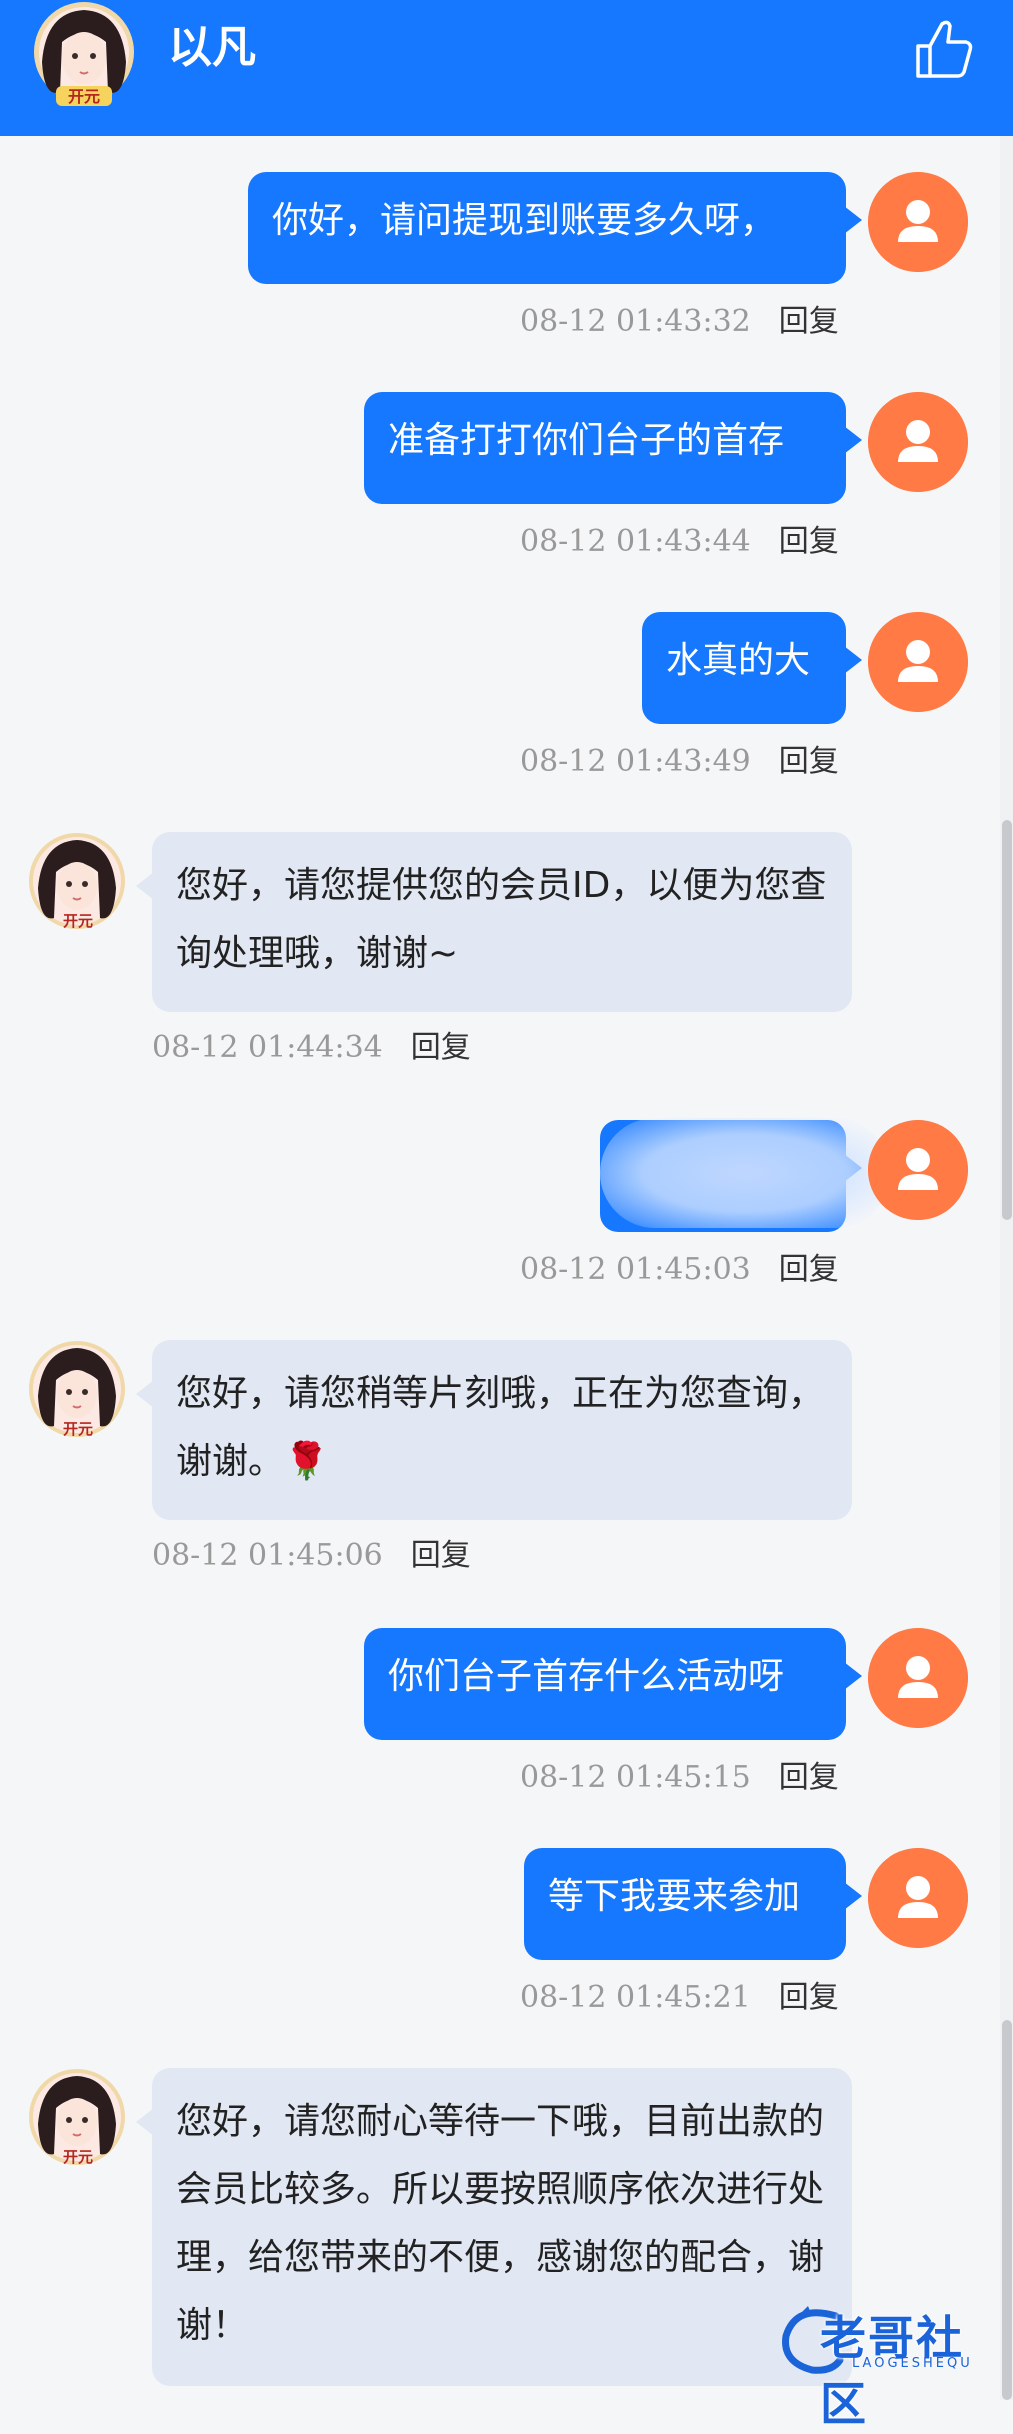 The width and height of the screenshot is (1013, 2434). What do you see at coordinates (1007, 1020) in the screenshot?
I see `scrollbar-thumb` at bounding box center [1007, 1020].